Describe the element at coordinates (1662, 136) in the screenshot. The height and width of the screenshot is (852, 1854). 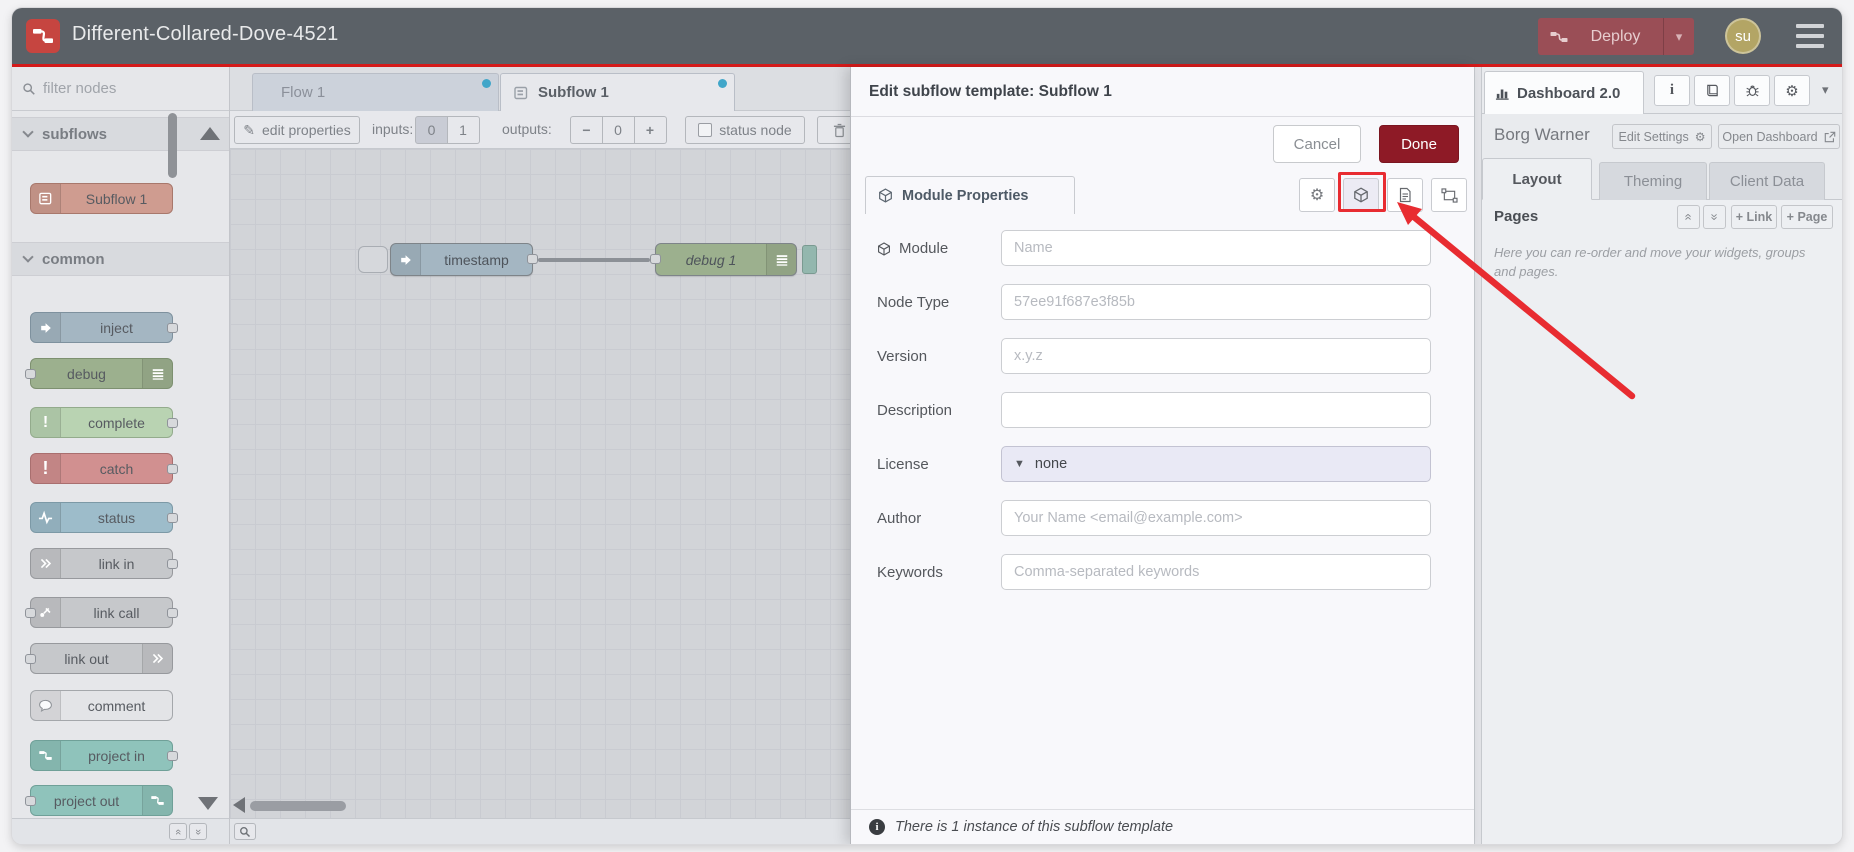
I see `edit-settings-button: Edit Settings ⚙` at that location.